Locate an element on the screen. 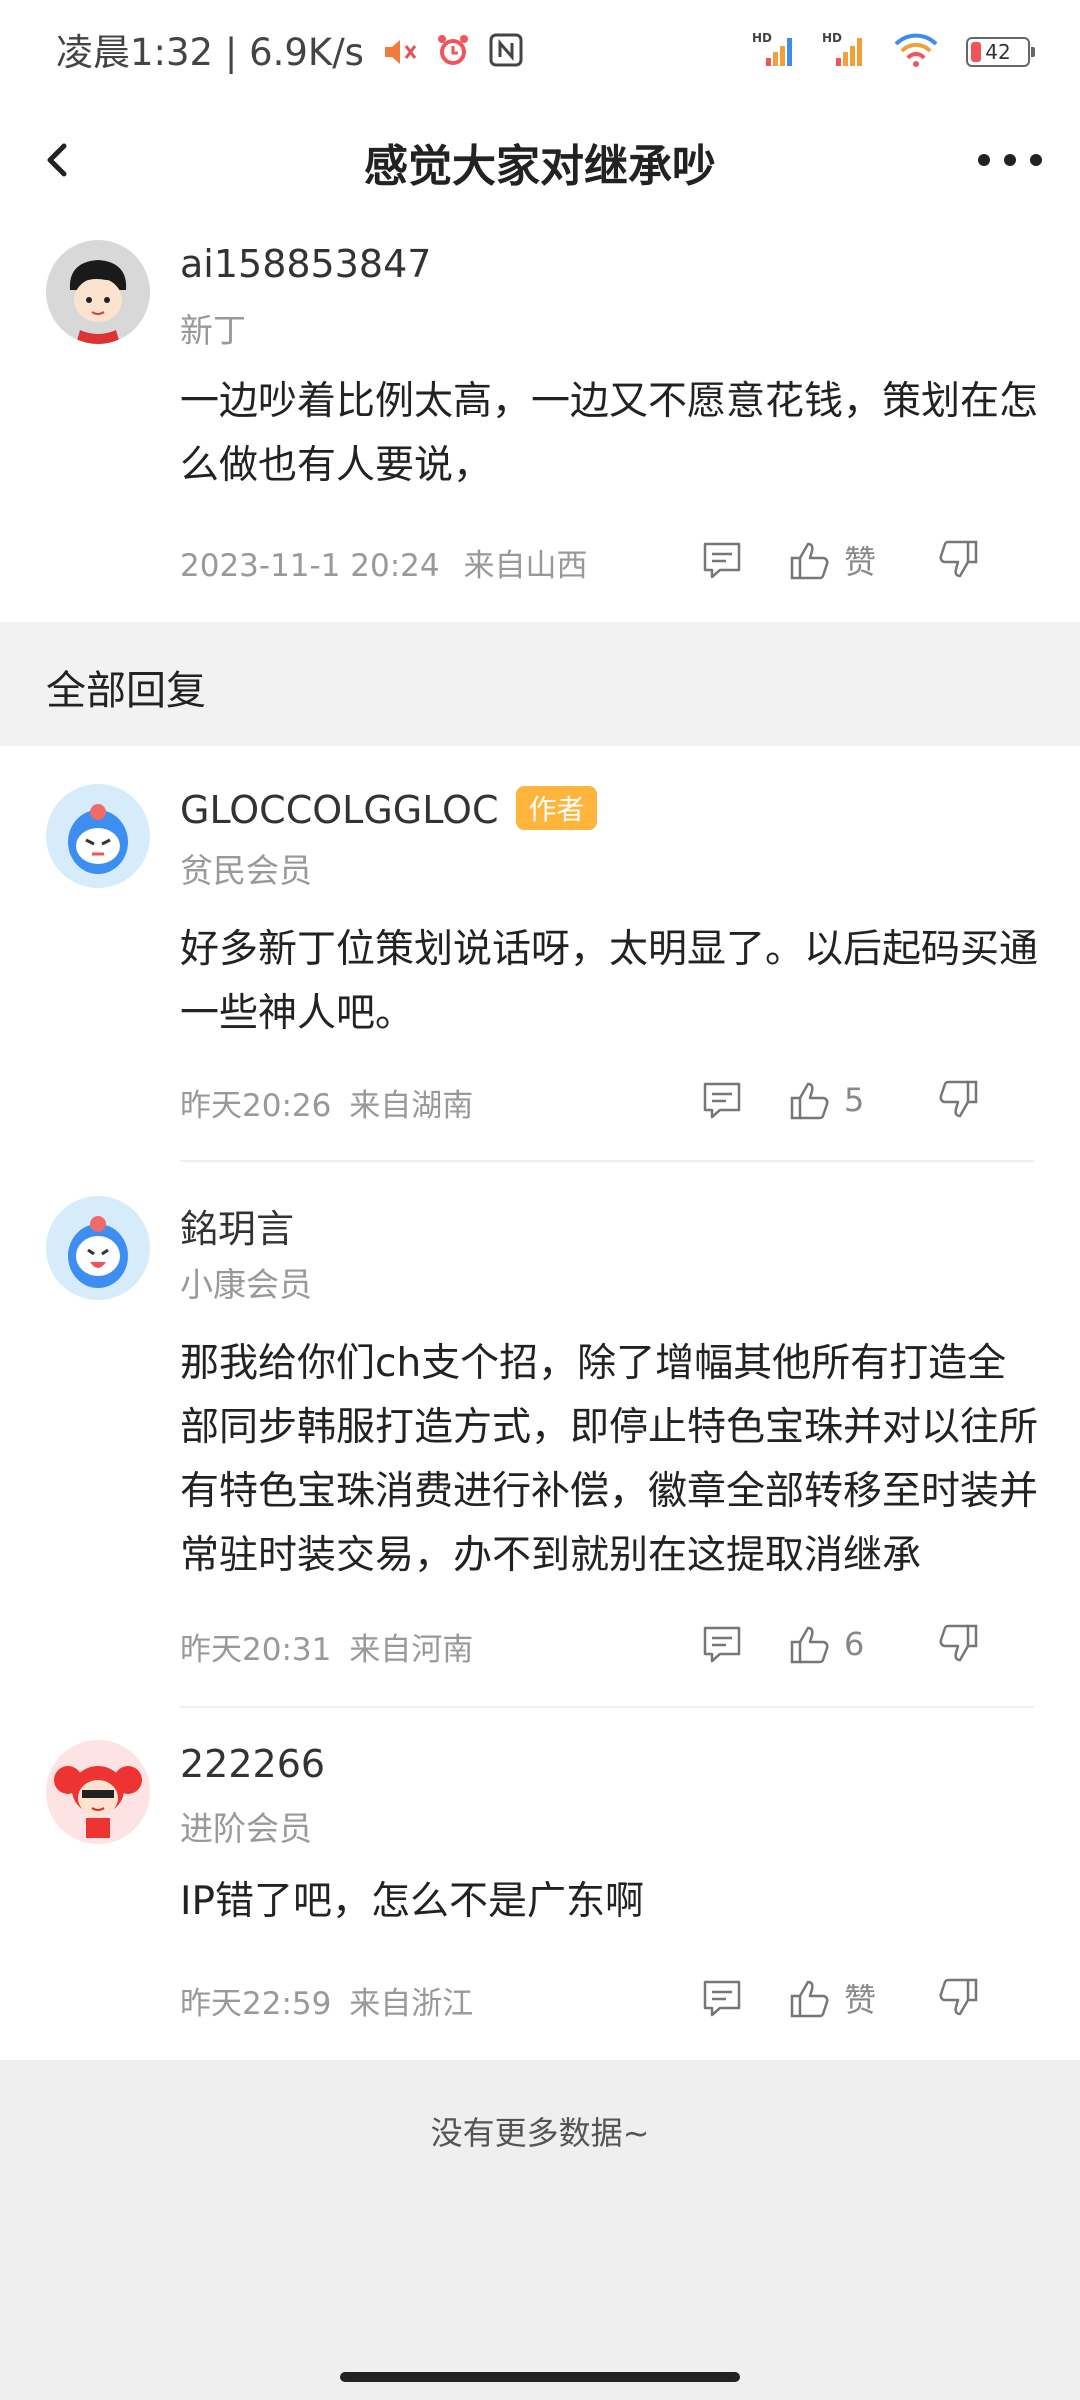  nav-bar: 感觉大家对继承吵 is located at coordinates (540, 160).